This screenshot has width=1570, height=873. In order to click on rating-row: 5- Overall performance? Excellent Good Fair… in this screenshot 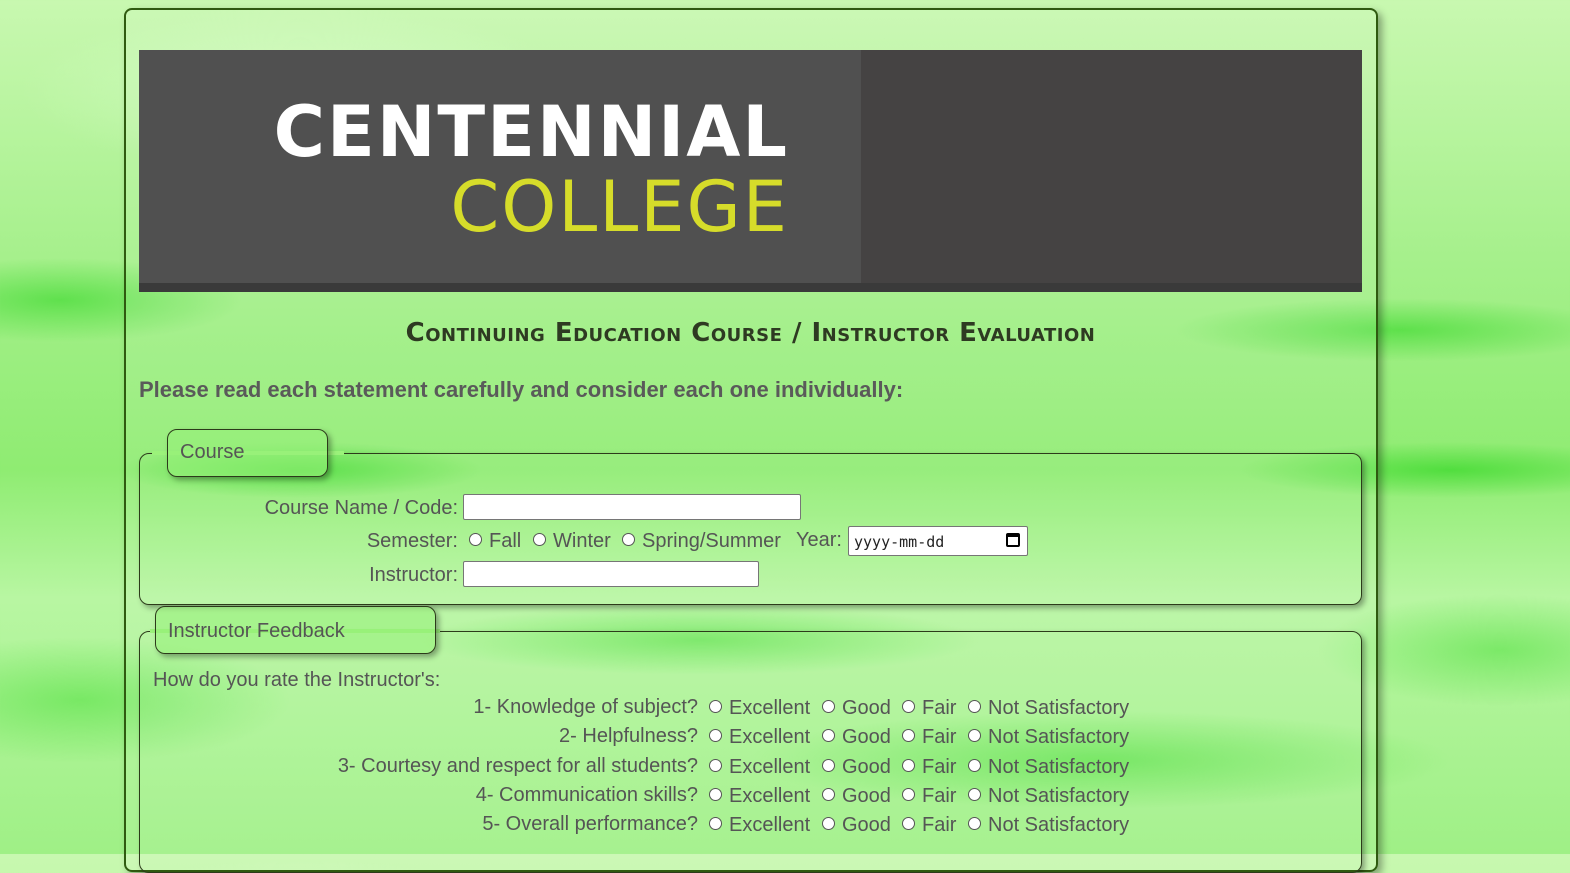, I will do `click(785, 827)`.